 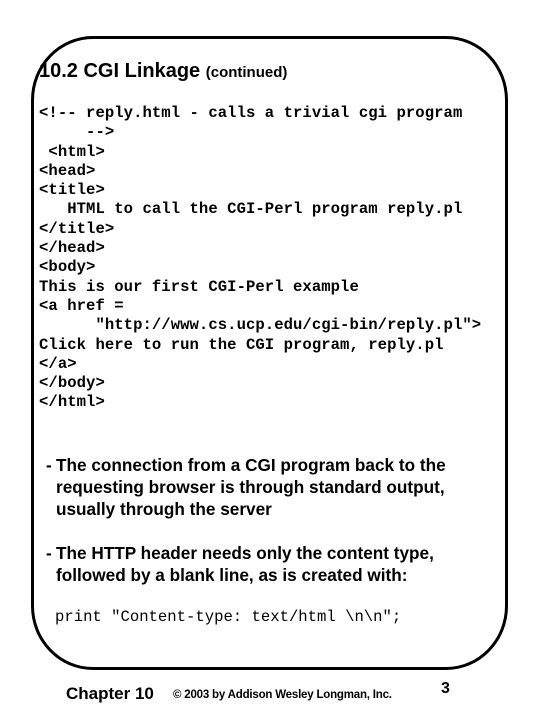 What do you see at coordinates (72, 383) in the screenshot?
I see `code-line: </body>` at bounding box center [72, 383].